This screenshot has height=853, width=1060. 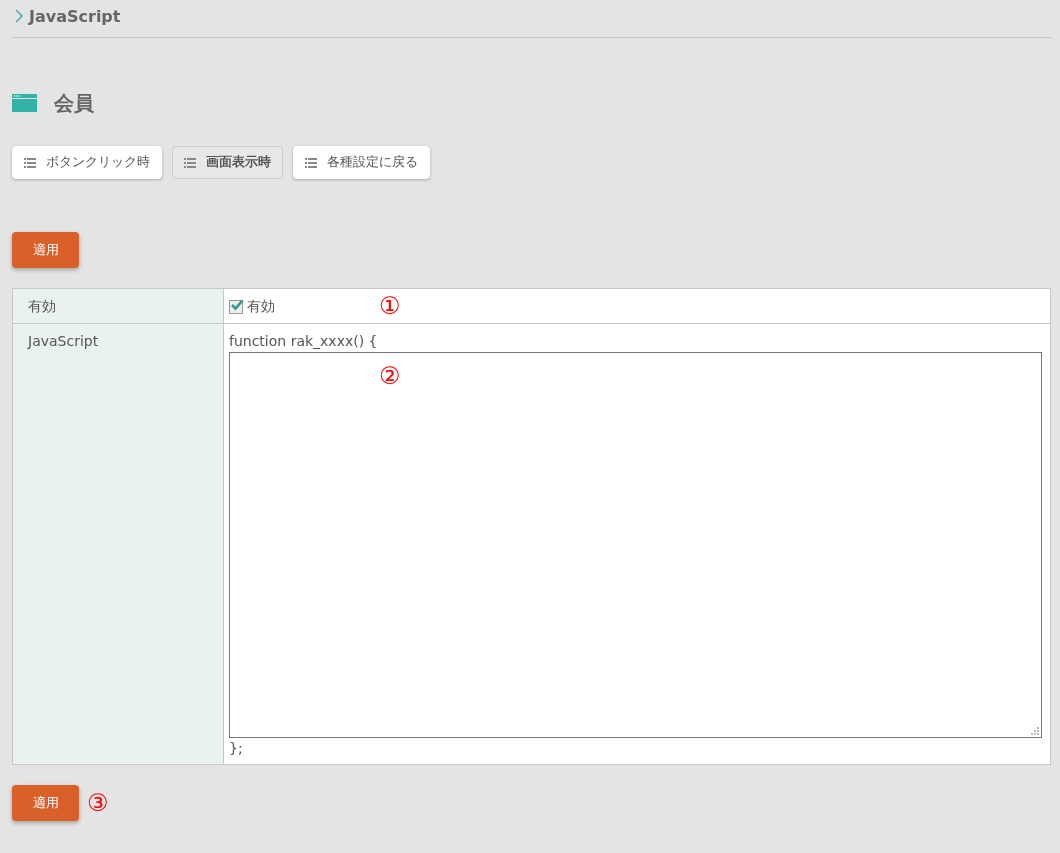 What do you see at coordinates (87, 162) in the screenshot?
I see `tab: ボタンクリック時` at bounding box center [87, 162].